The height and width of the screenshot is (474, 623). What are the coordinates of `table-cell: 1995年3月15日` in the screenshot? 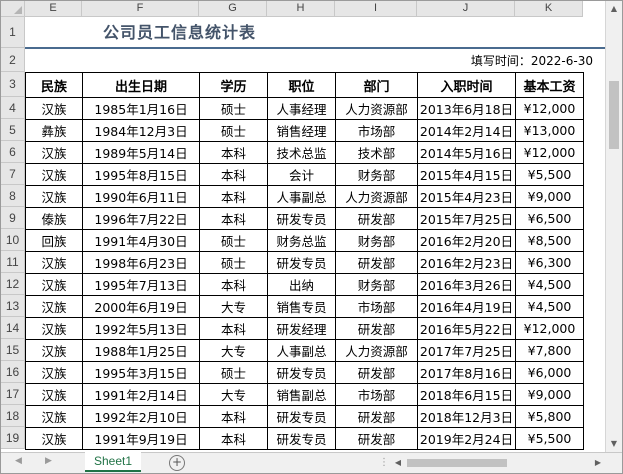 It's located at (141, 372).